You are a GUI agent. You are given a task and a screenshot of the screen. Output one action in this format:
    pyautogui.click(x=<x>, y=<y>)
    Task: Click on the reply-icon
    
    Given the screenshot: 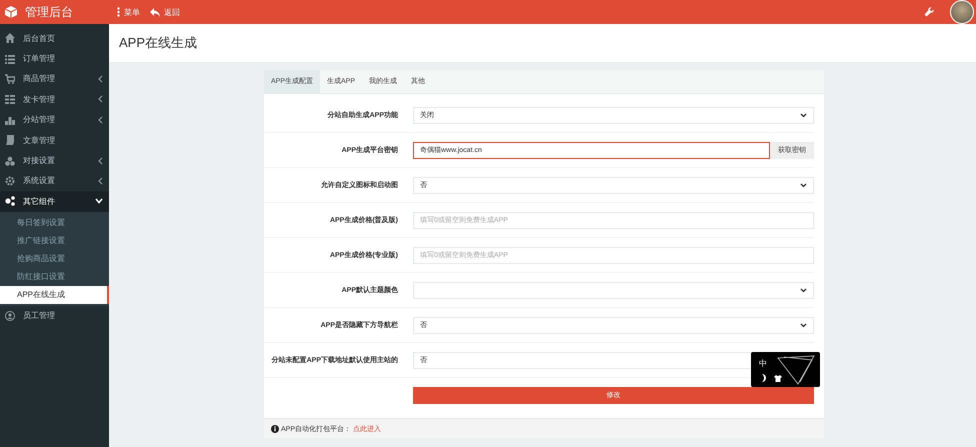 What is the action you would take?
    pyautogui.click(x=155, y=12)
    